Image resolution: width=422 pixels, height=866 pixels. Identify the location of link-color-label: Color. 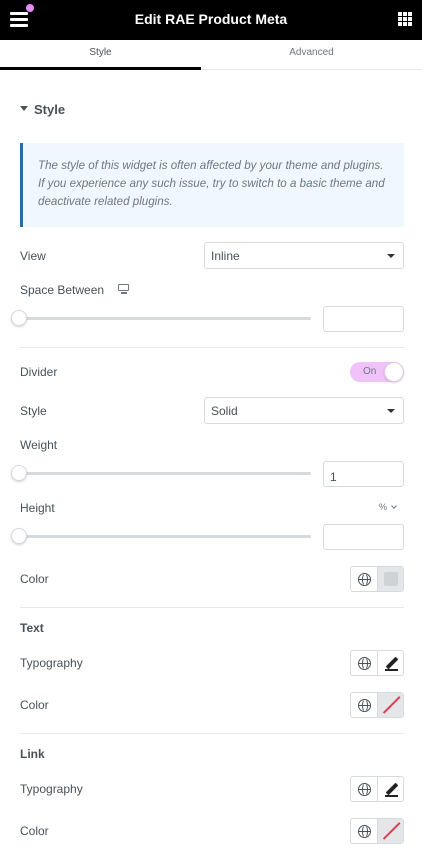
(34, 831).